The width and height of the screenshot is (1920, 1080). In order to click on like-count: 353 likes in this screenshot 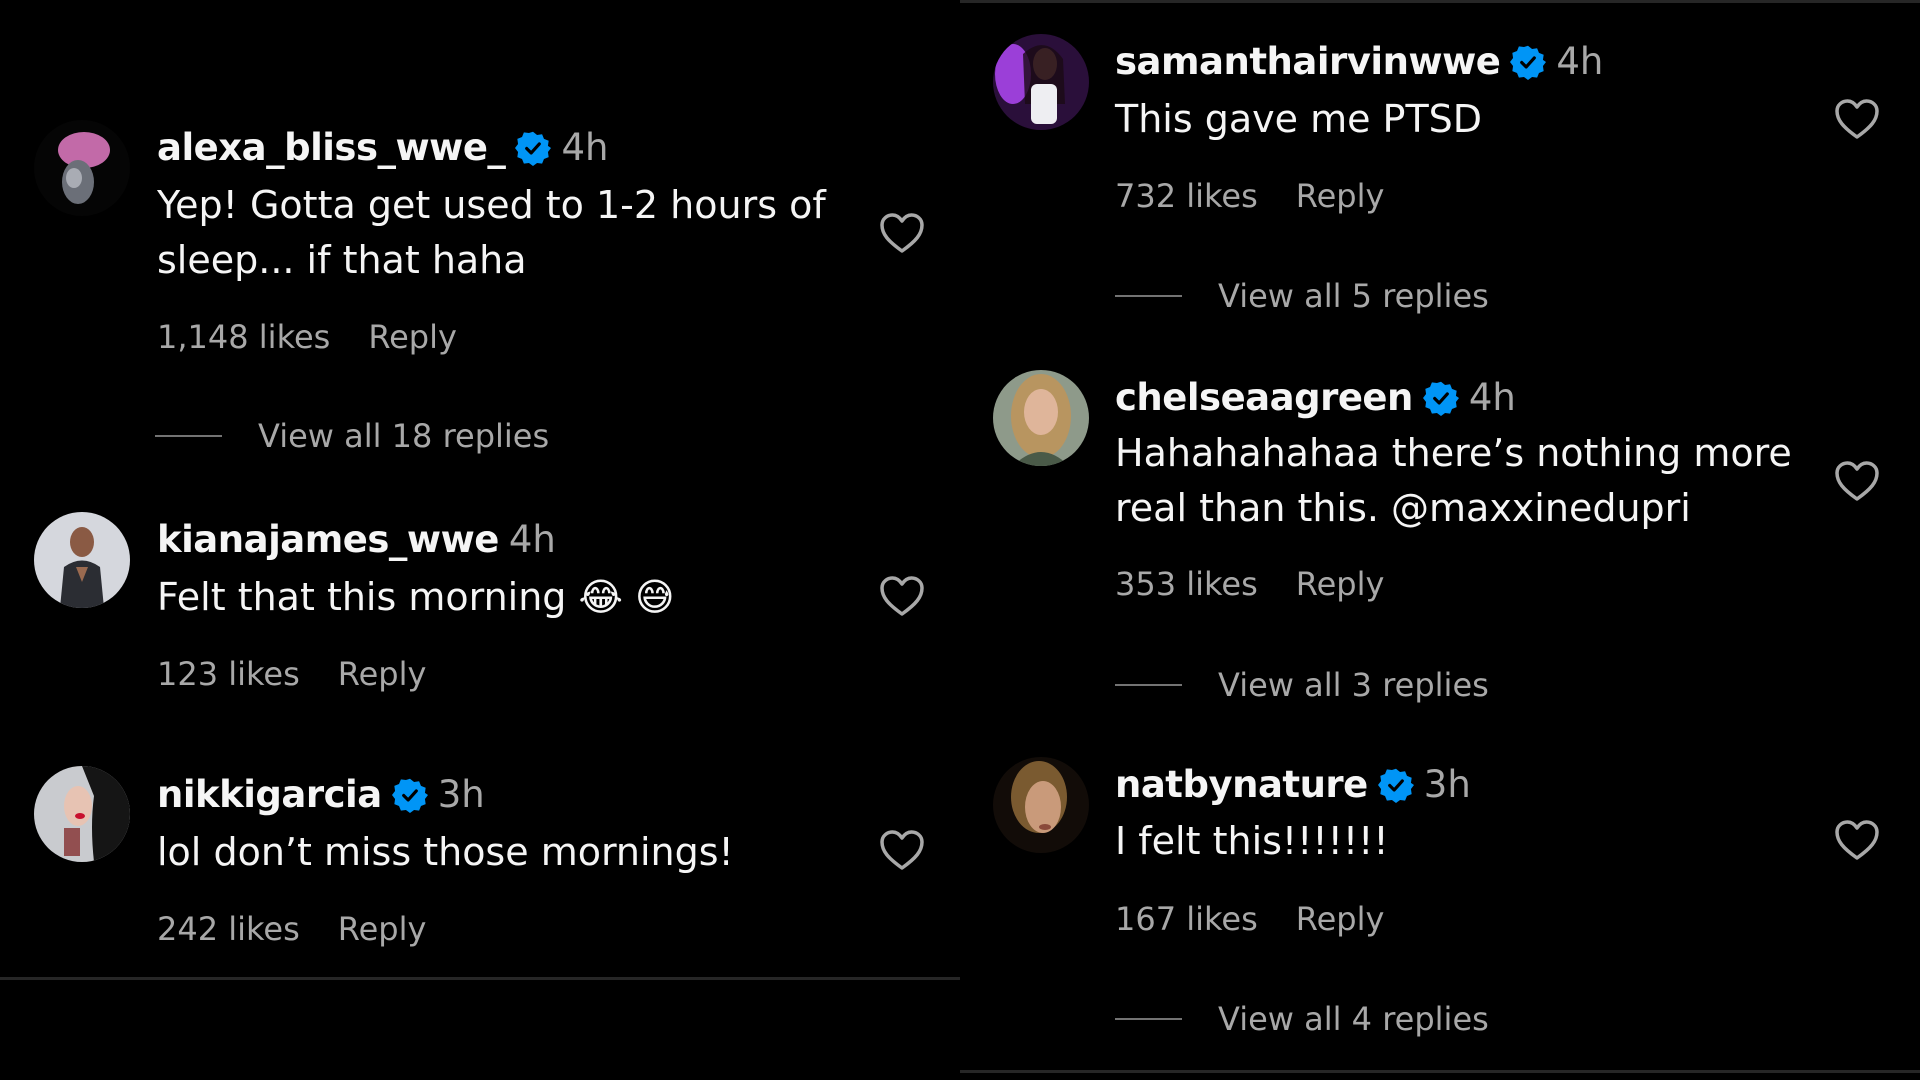, I will do `click(1186, 584)`.